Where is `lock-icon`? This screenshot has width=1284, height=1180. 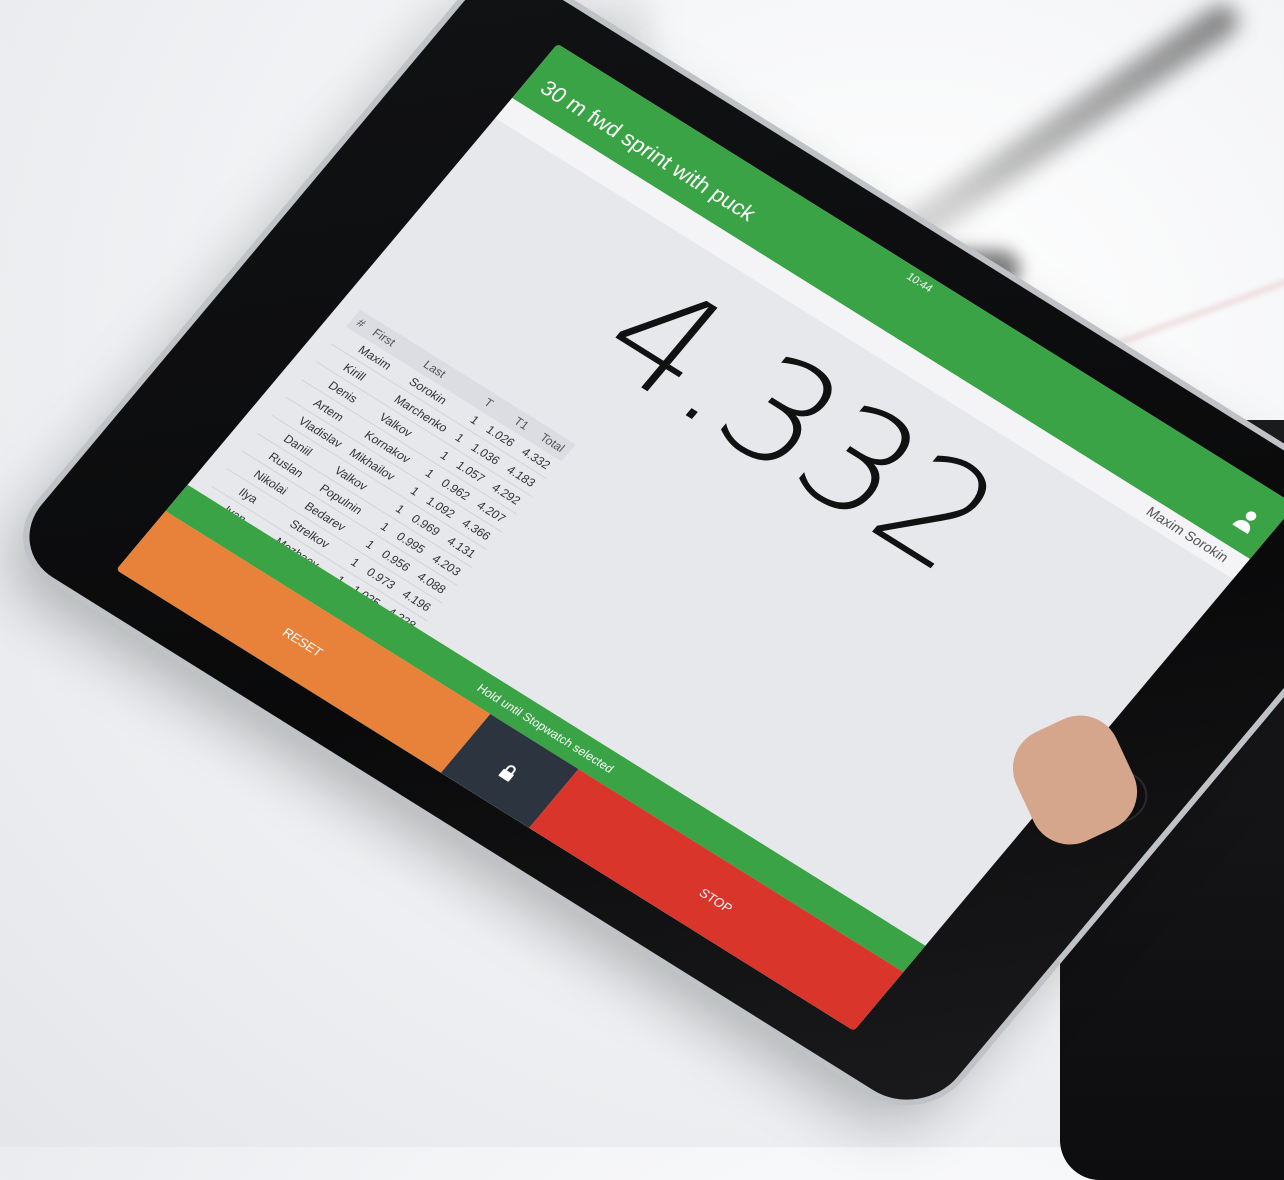 lock-icon is located at coordinates (507, 773).